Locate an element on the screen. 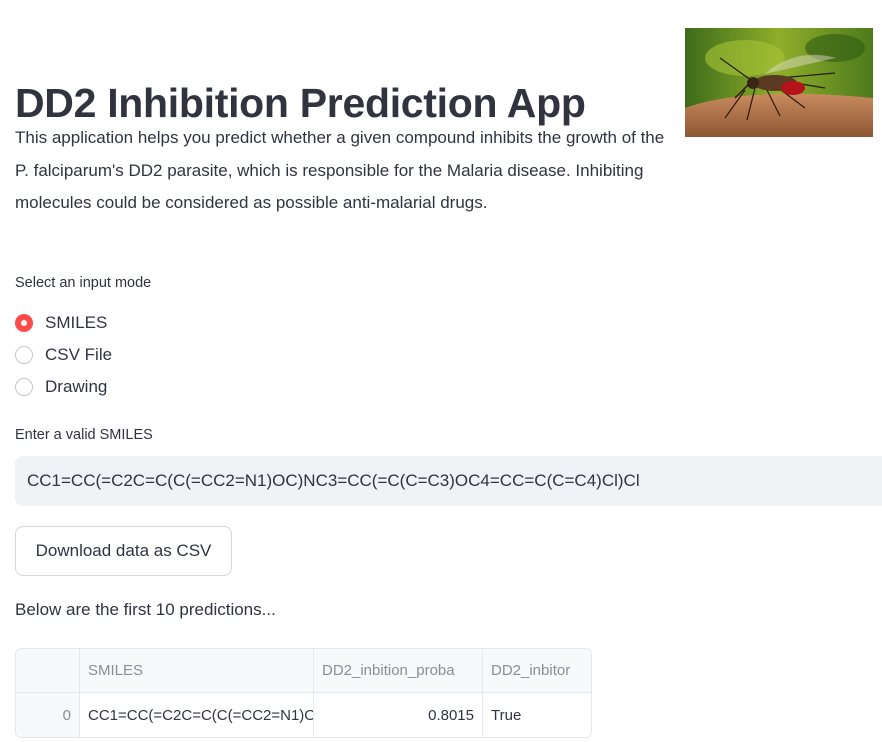 This screenshot has height=742, width=882. table-row-index: 0 is located at coordinates (48, 715).